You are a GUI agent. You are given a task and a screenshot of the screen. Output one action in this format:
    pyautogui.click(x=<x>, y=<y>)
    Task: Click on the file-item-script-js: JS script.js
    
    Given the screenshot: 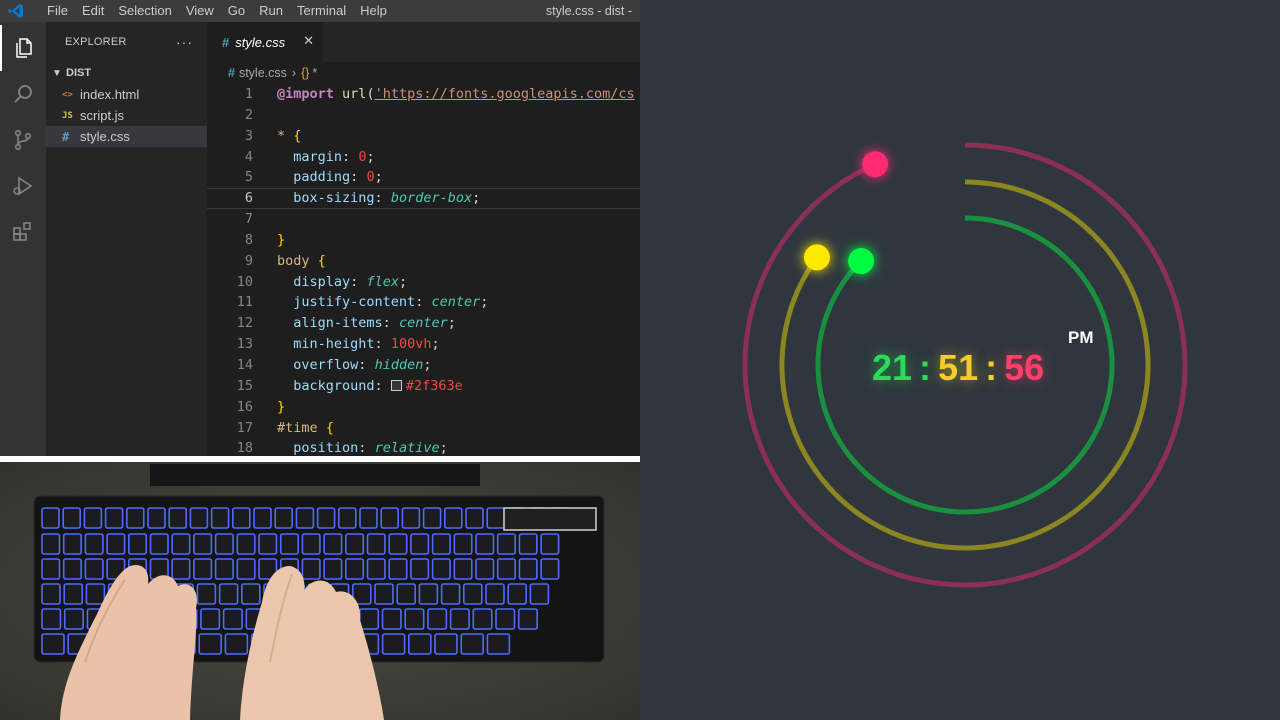 What is the action you would take?
    pyautogui.click(x=126, y=115)
    